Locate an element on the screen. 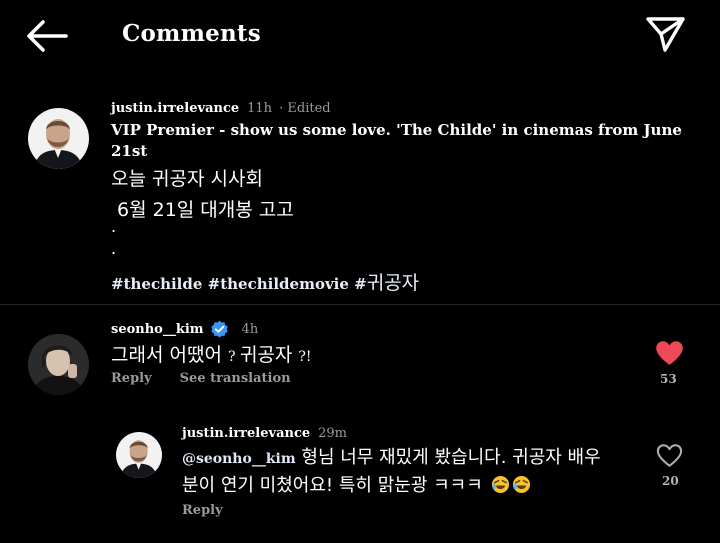 The height and width of the screenshot is (543, 720). comment-header: seonho__kim 4h is located at coordinates (184, 329).